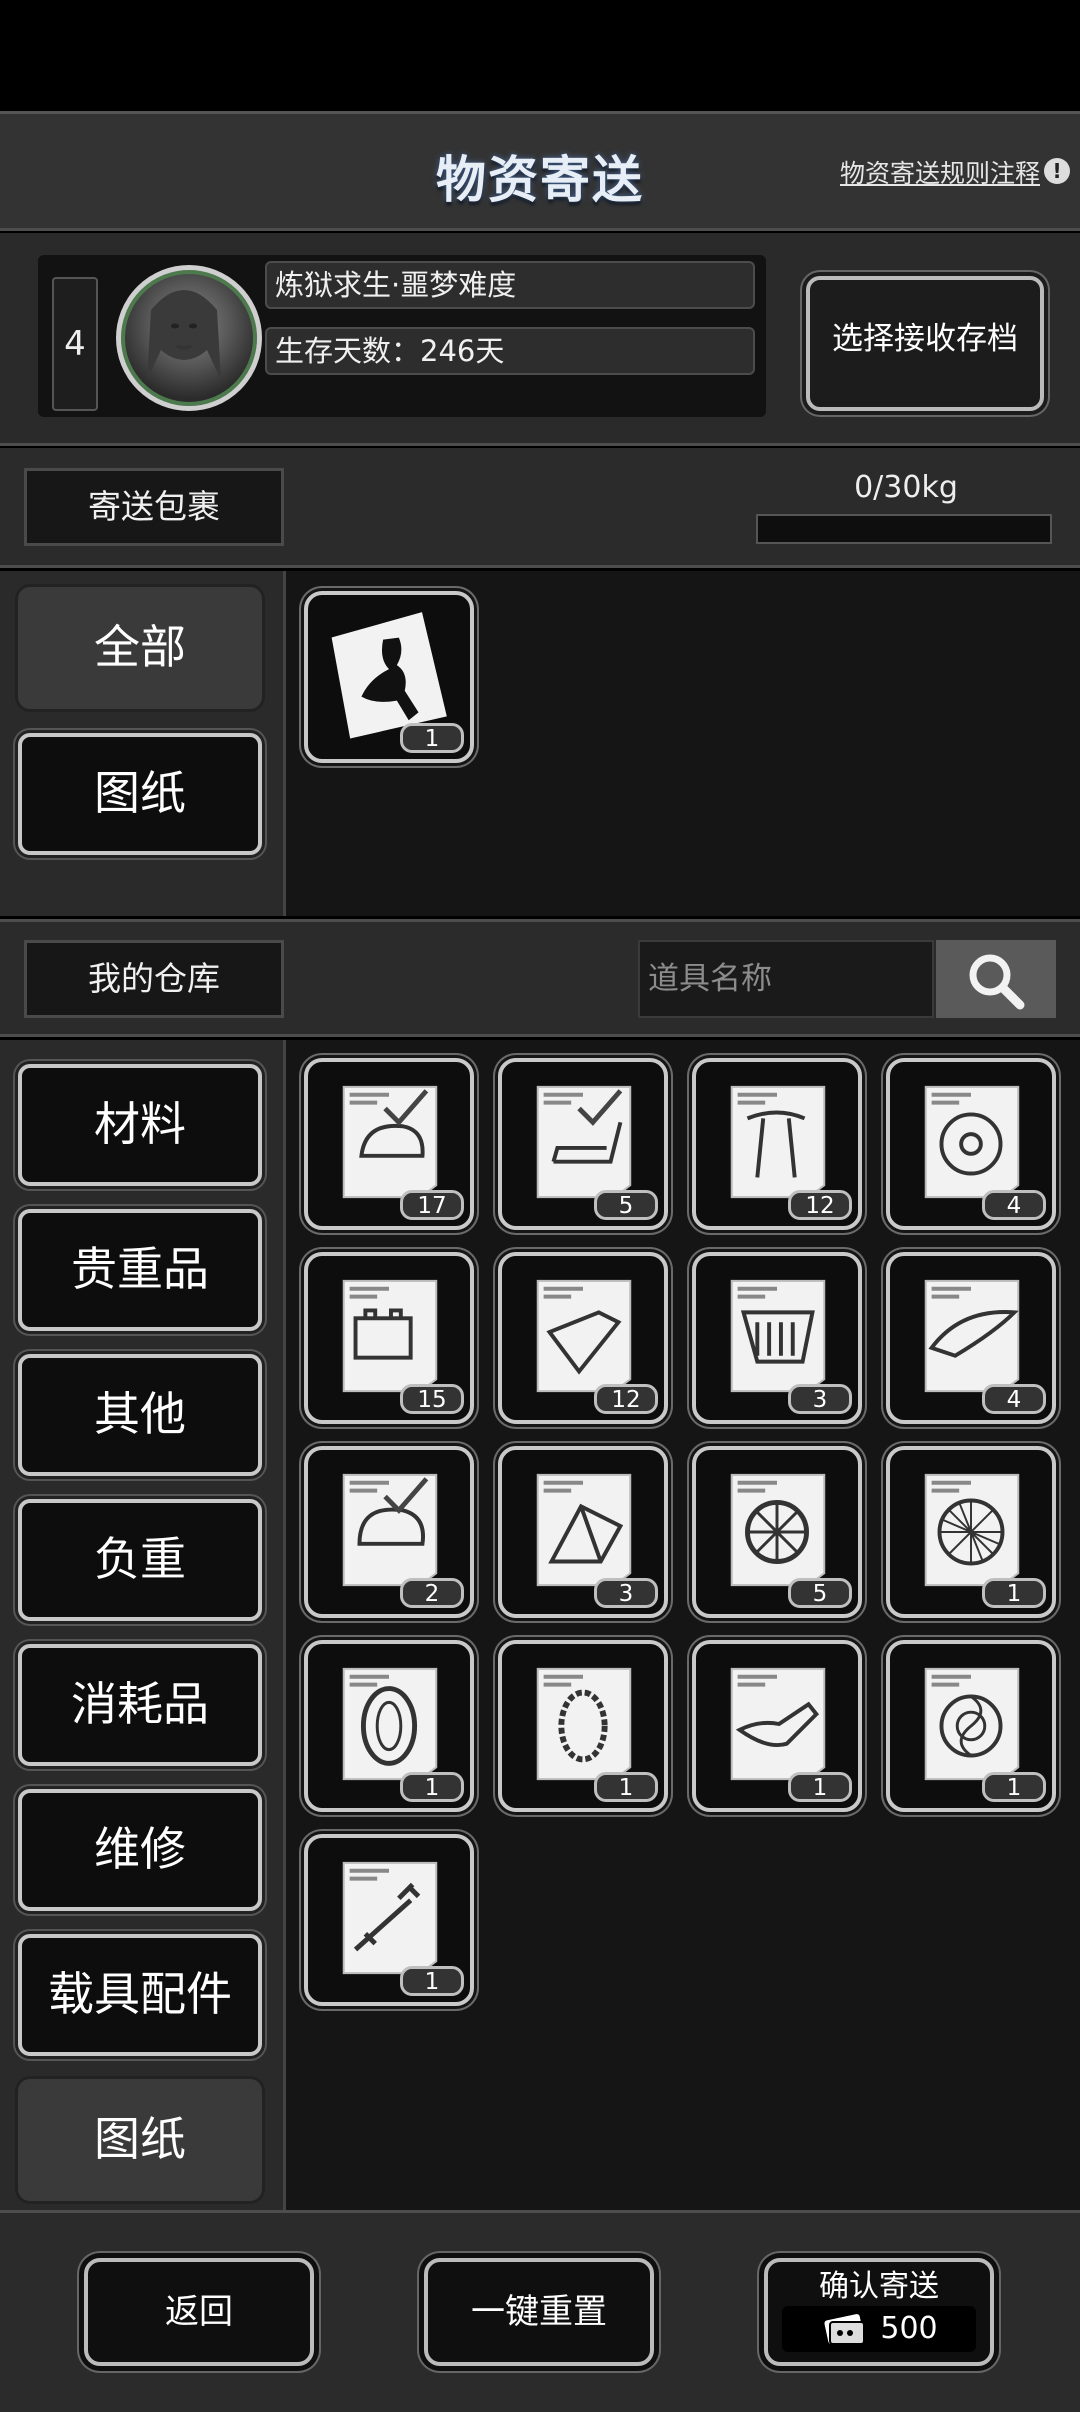 The height and width of the screenshot is (2412, 1080). I want to click on cost-box: 500, so click(879, 2329).